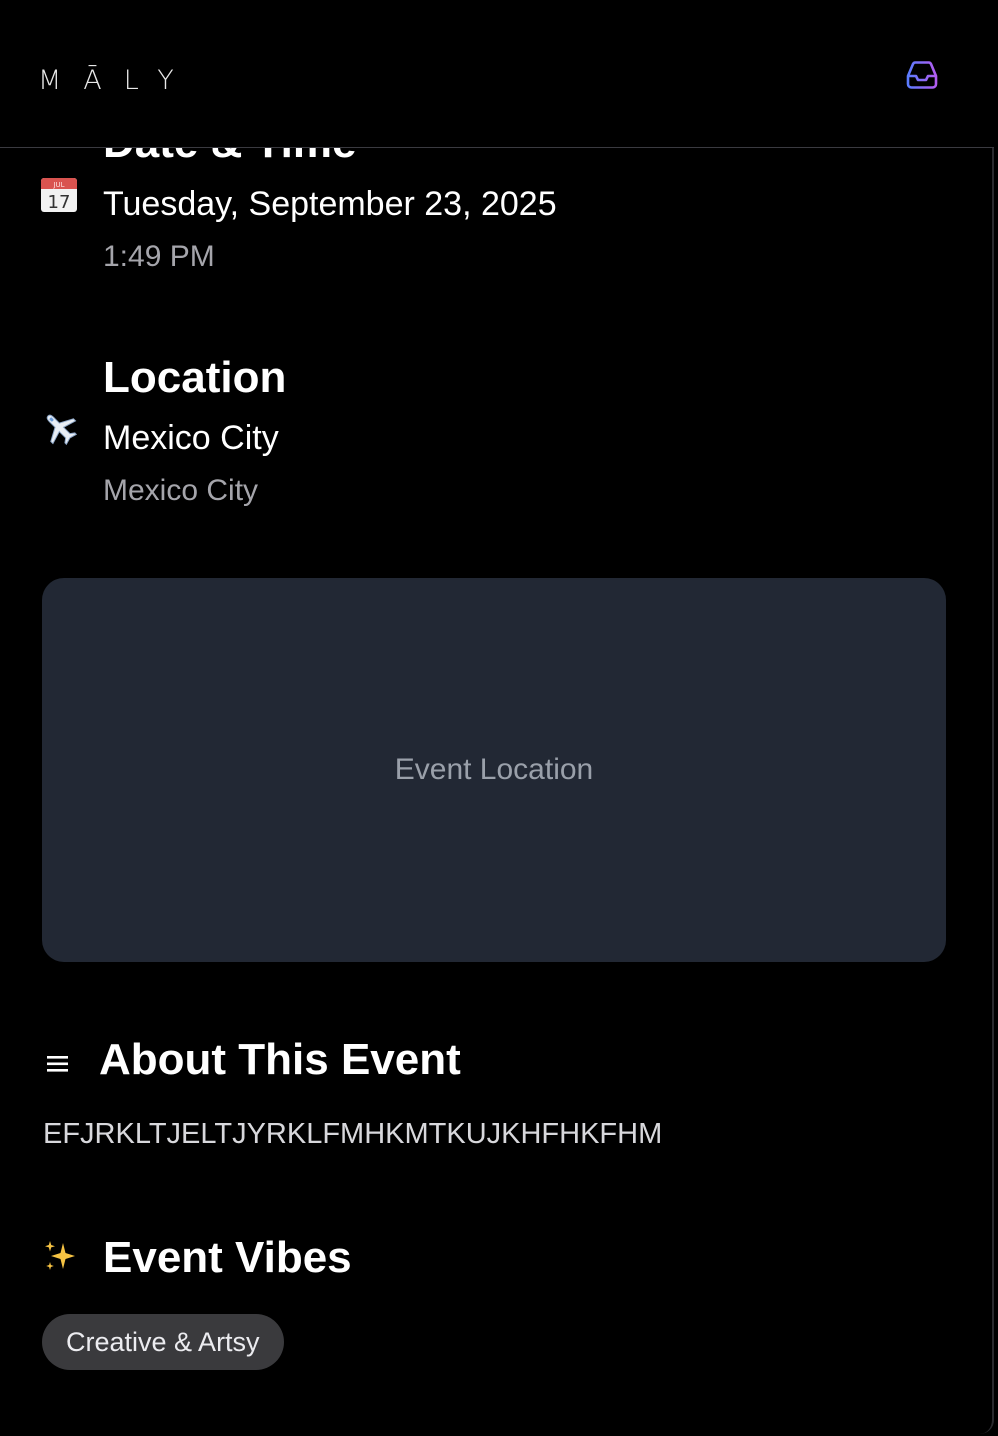 The image size is (998, 1436). What do you see at coordinates (195, 377) in the screenshot?
I see `location-heading: Location` at bounding box center [195, 377].